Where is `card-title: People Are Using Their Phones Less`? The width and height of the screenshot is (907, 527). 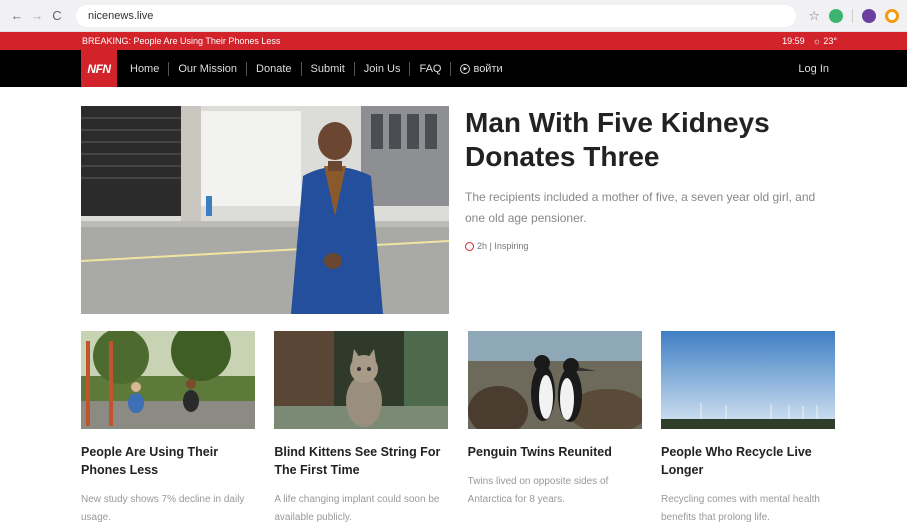
card-title: People Are Using Their Phones Less is located at coordinates (168, 461).